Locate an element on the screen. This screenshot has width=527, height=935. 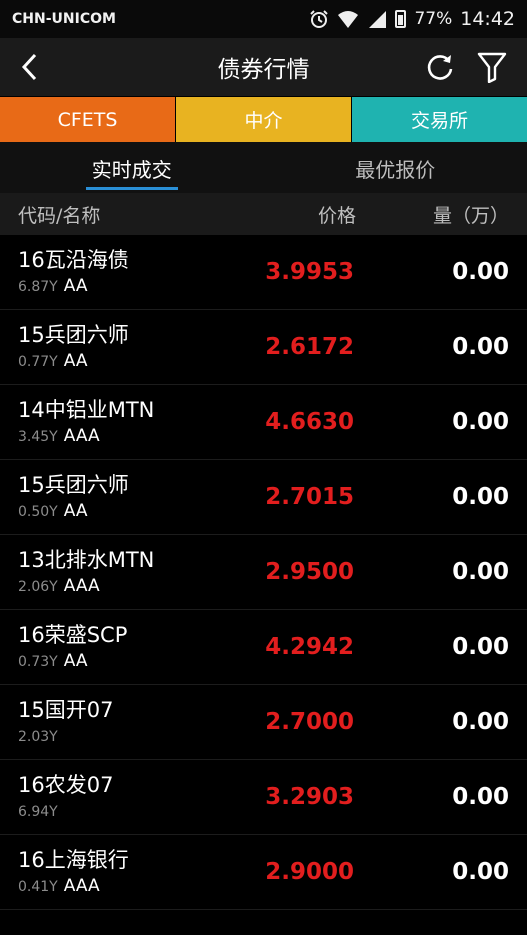
bond-meta: 0.41Y AAA is located at coordinates (118, 886).